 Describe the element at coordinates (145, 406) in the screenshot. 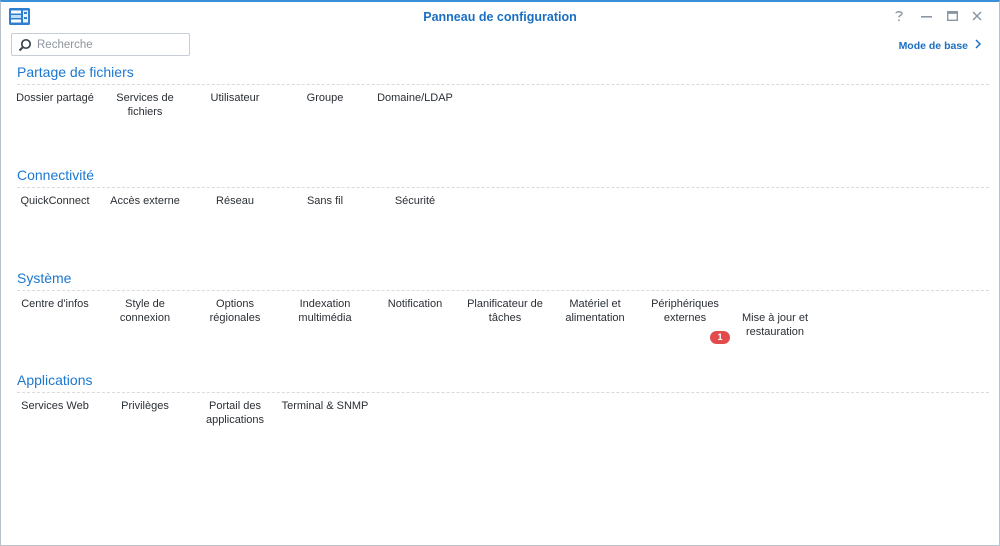

I see `panel-item-privileges: Privilèges` at that location.